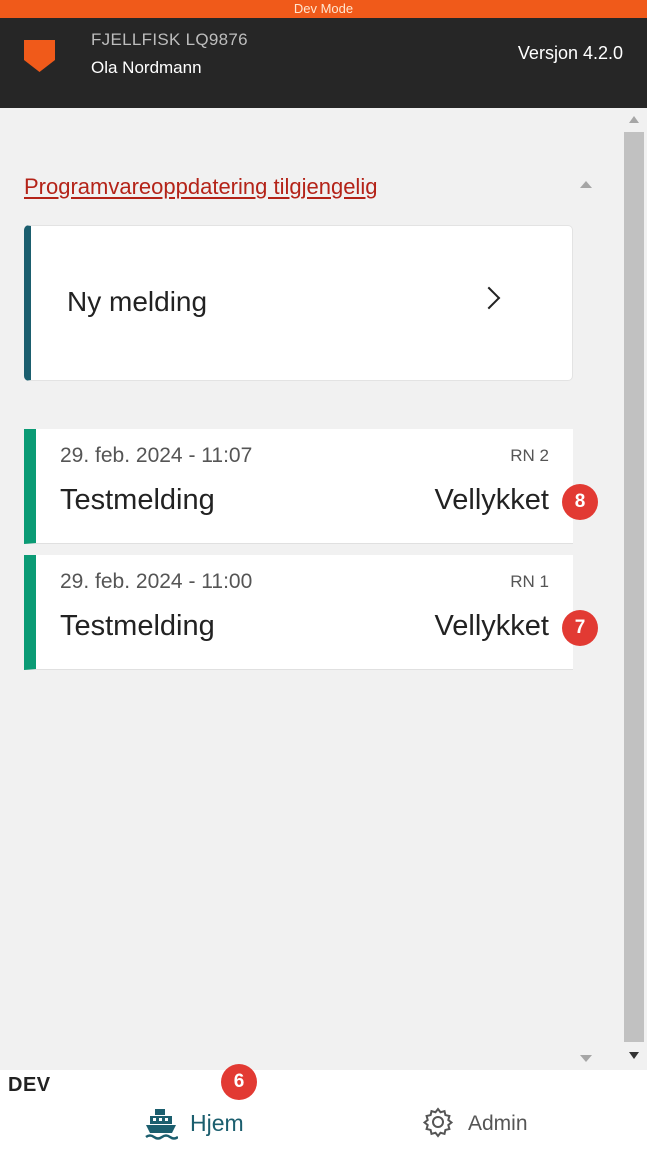 The image size is (647, 1161). What do you see at coordinates (580, 502) in the screenshot?
I see `annotation-badge: 8` at bounding box center [580, 502].